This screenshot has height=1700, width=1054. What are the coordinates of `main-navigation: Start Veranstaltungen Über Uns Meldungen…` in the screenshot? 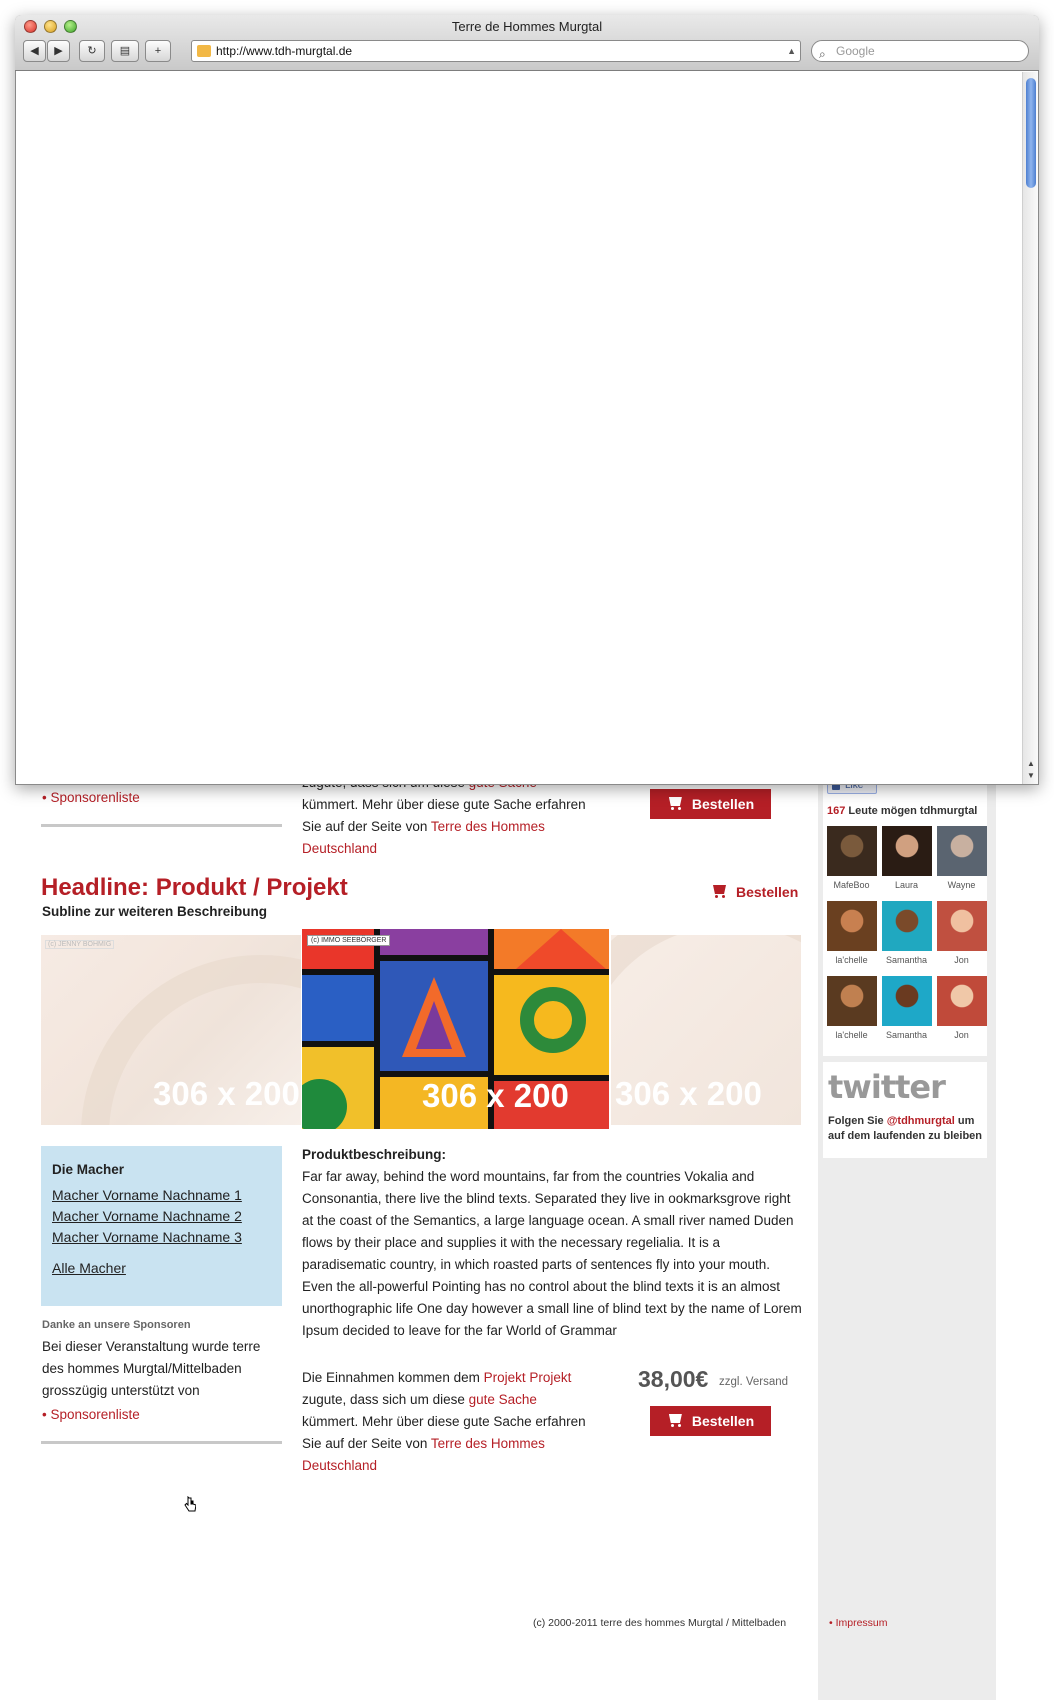 It's located at (340, 213).